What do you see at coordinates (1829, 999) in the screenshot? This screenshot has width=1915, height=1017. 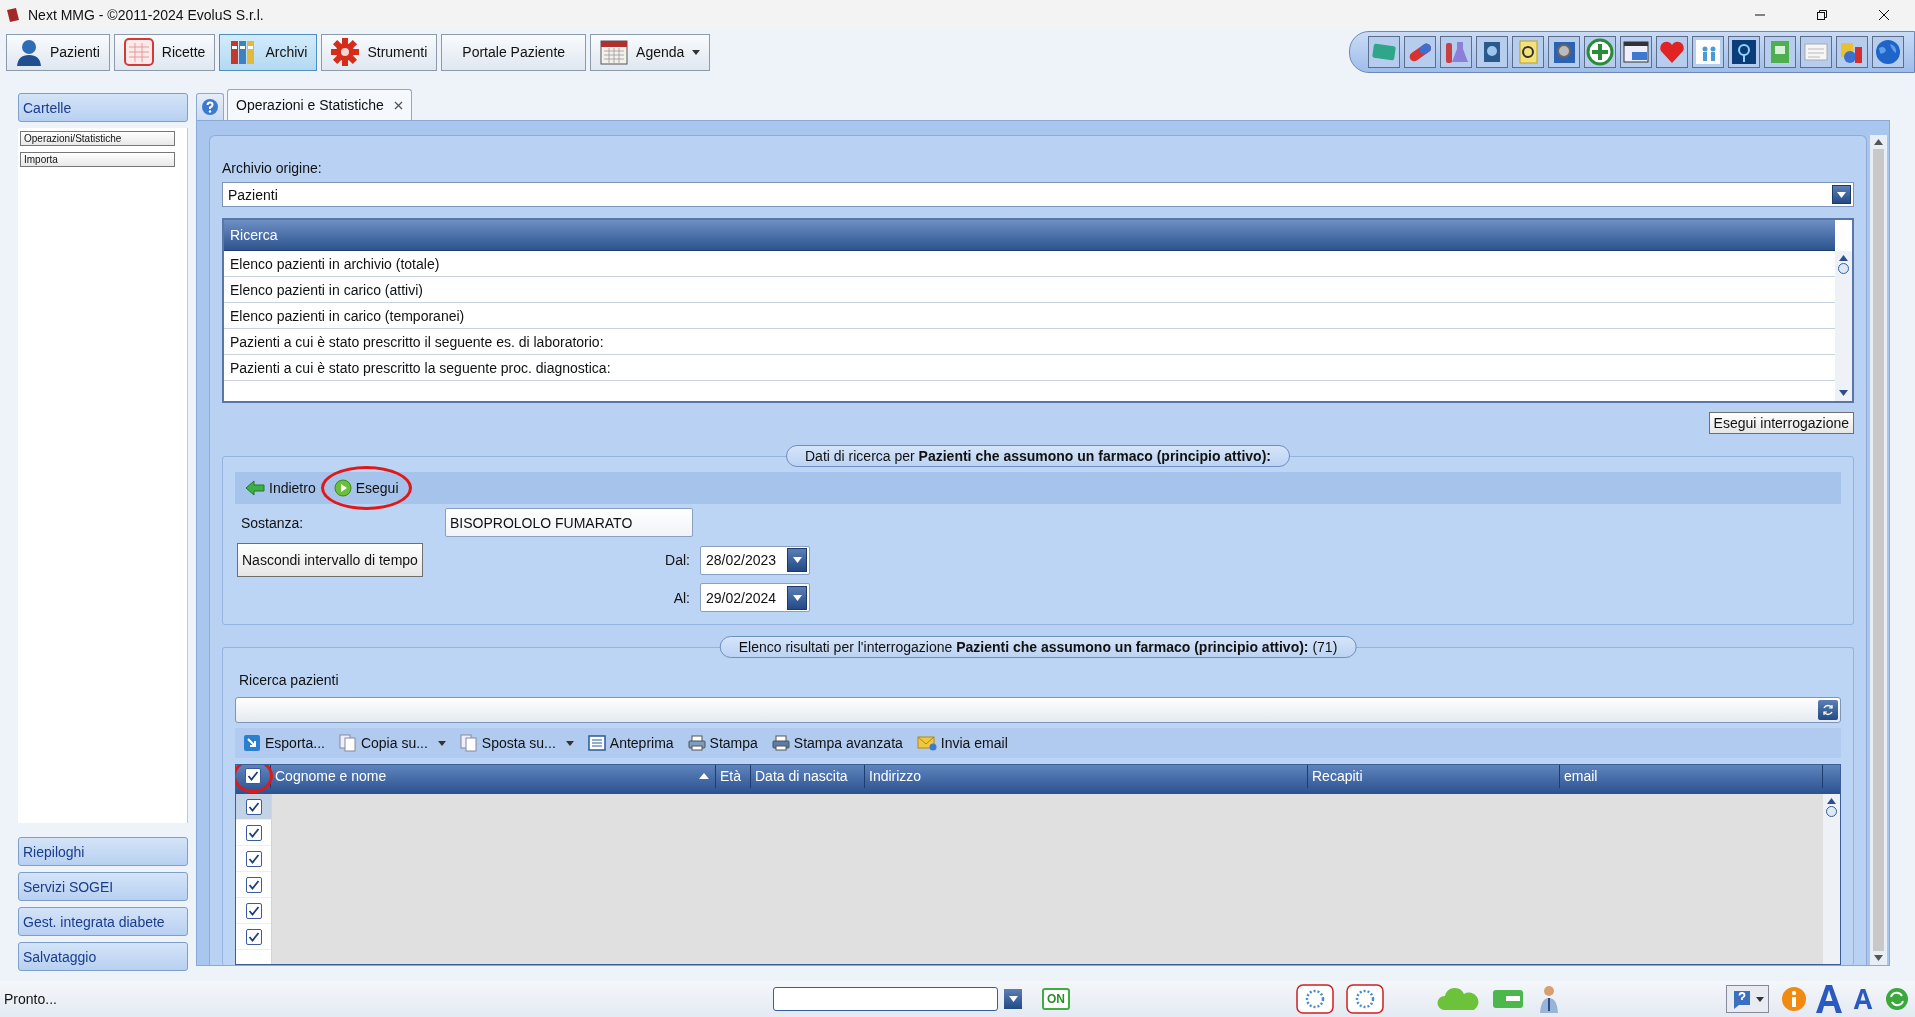 I see `large-font-icon` at bounding box center [1829, 999].